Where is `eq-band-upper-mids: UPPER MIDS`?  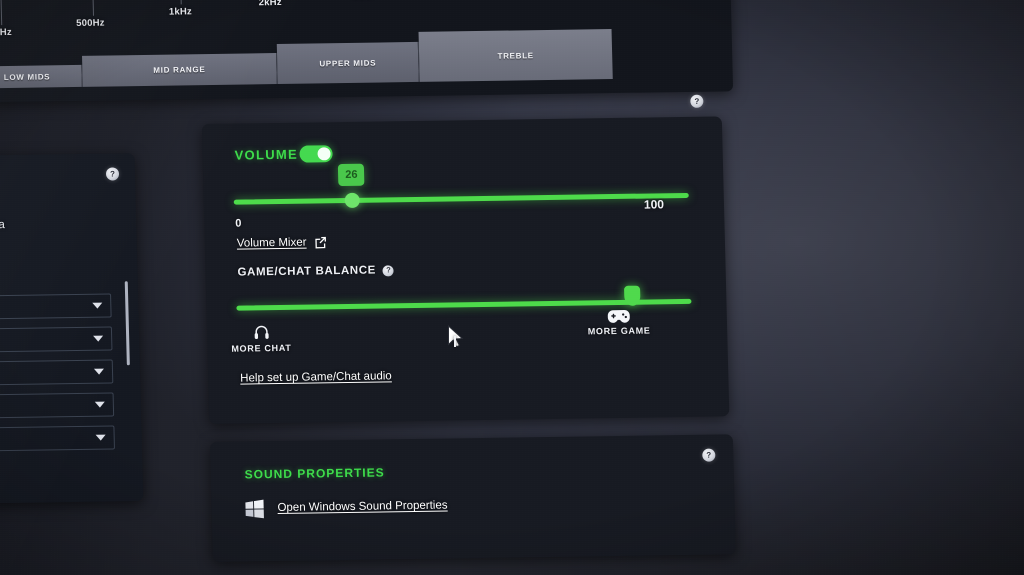
eq-band-upper-mids: UPPER MIDS is located at coordinates (348, 62).